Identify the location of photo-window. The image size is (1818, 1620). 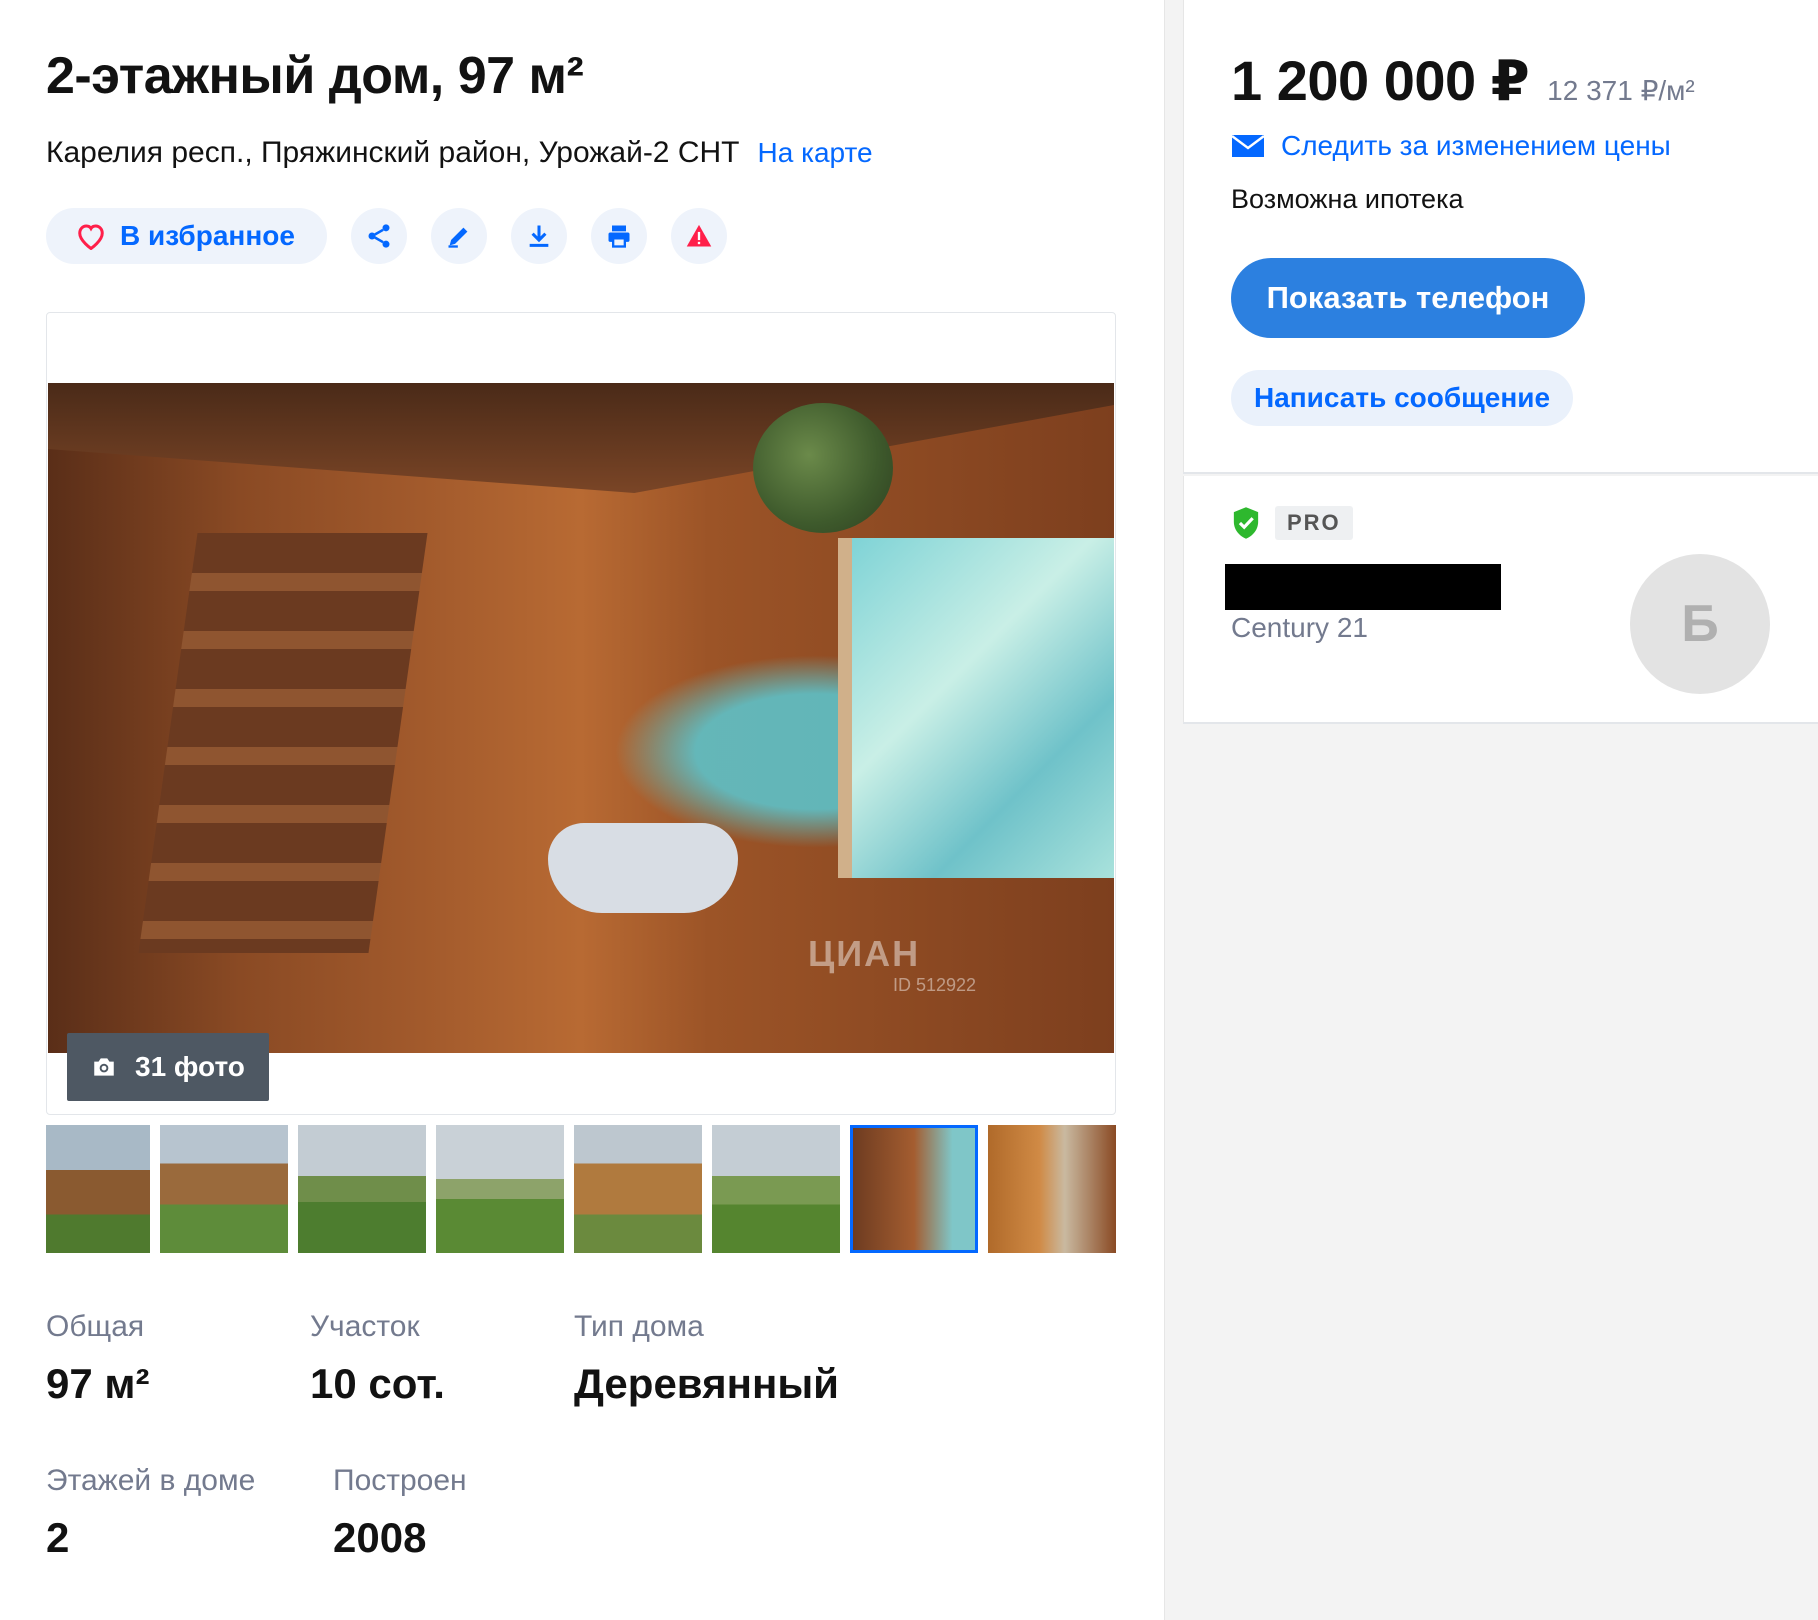
(976, 708).